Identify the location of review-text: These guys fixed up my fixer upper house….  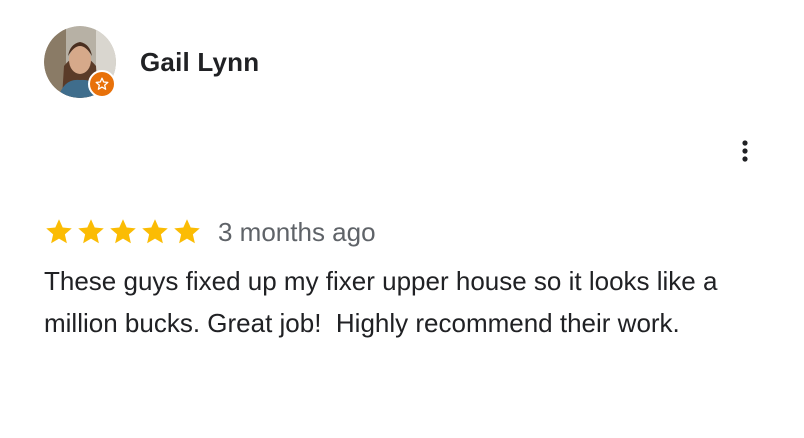
(384, 302).